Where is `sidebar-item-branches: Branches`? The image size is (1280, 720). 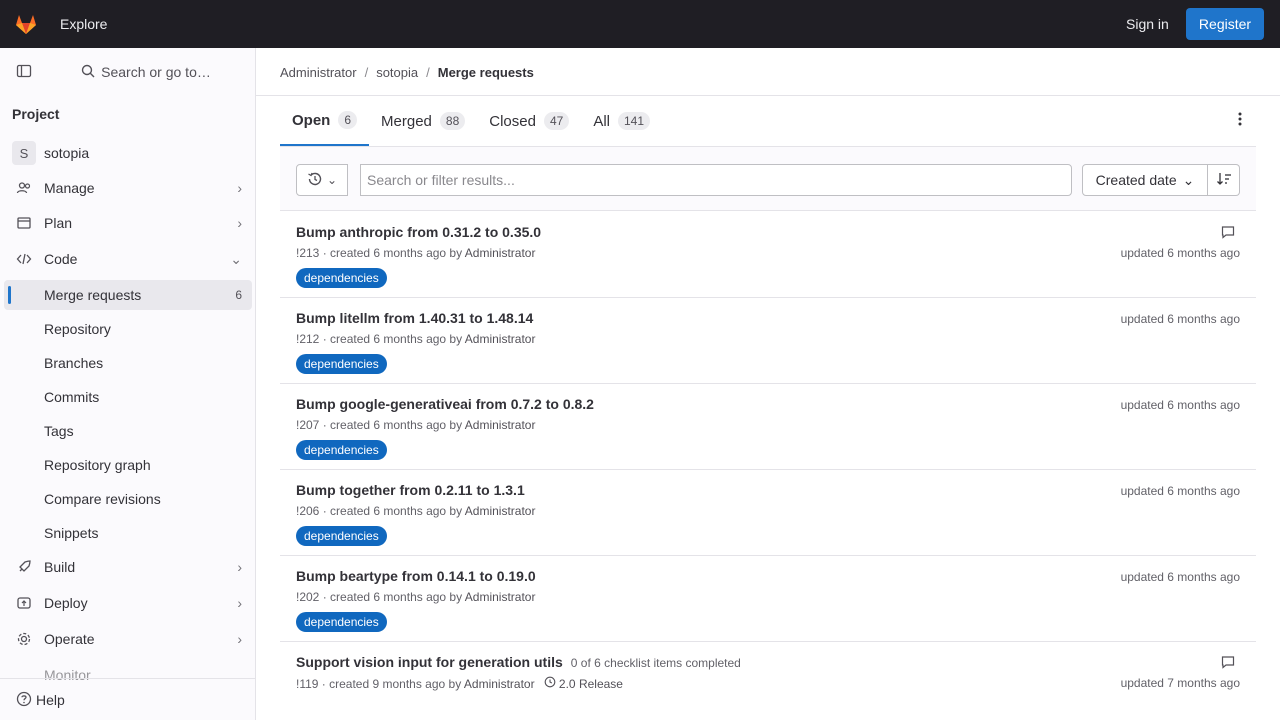 sidebar-item-branches: Branches is located at coordinates (128, 363).